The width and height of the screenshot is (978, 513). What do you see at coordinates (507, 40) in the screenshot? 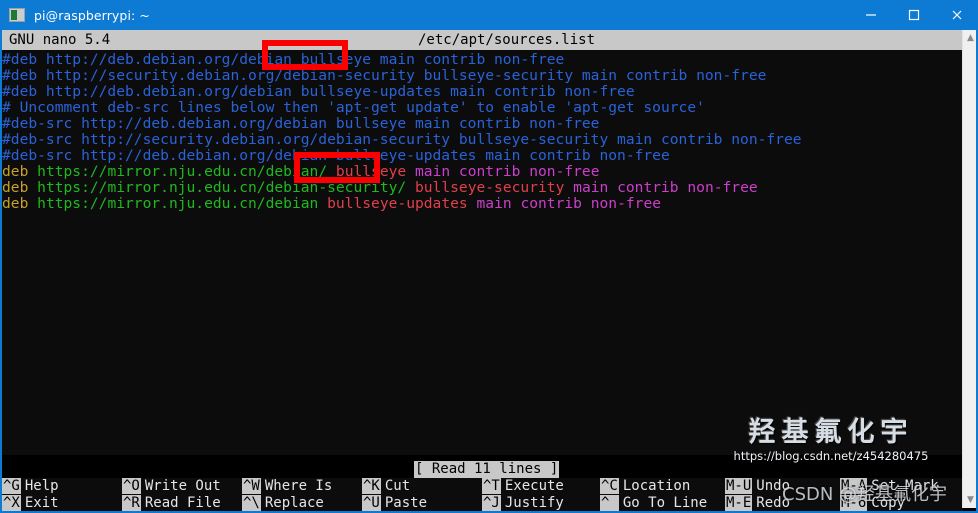
I see `nano-filename: /etc/apt/sources.list` at bounding box center [507, 40].